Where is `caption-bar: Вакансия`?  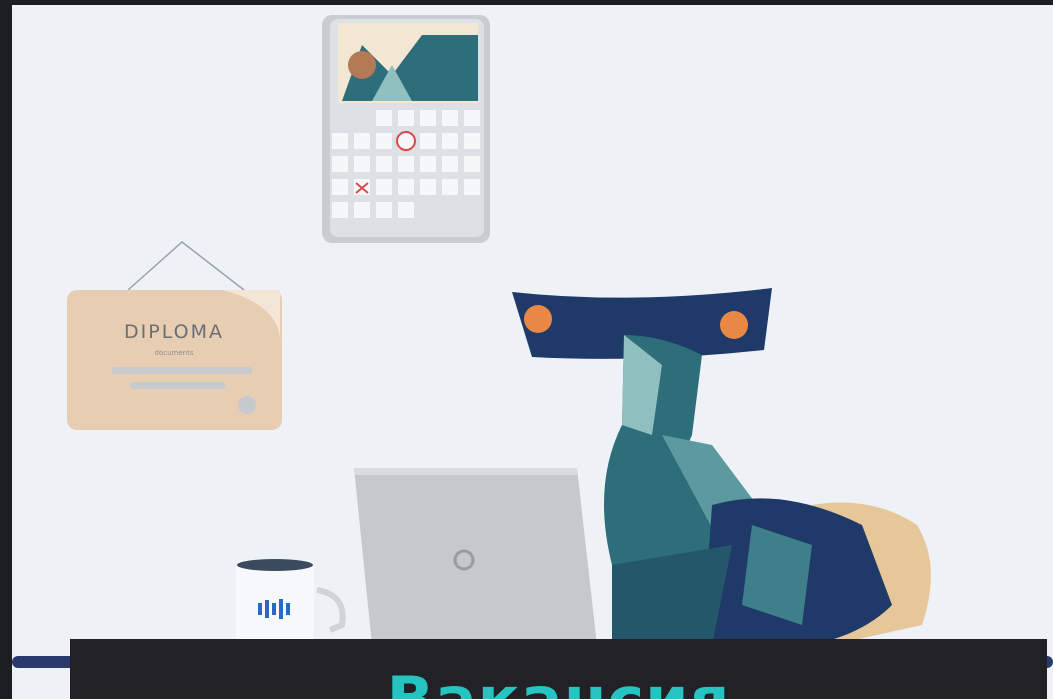
caption-bar: Вакансия is located at coordinates (558, 669).